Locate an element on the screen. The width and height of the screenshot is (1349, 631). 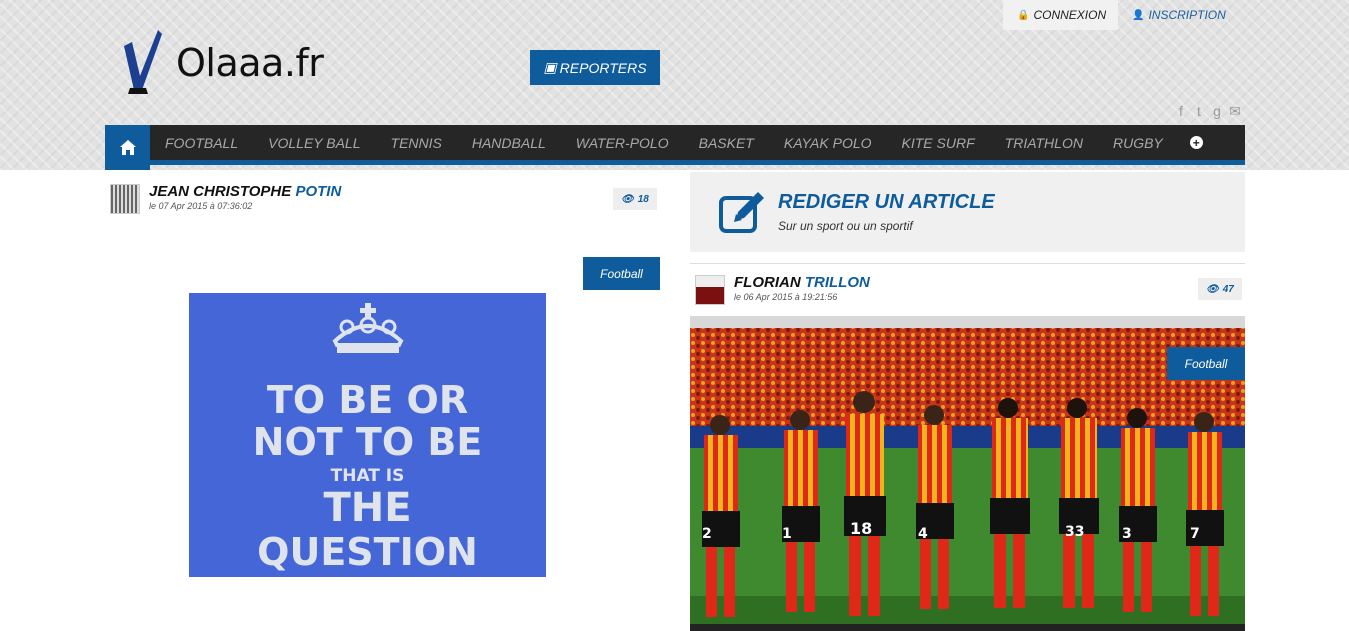
facebook-icon: f is located at coordinates (1181, 111).